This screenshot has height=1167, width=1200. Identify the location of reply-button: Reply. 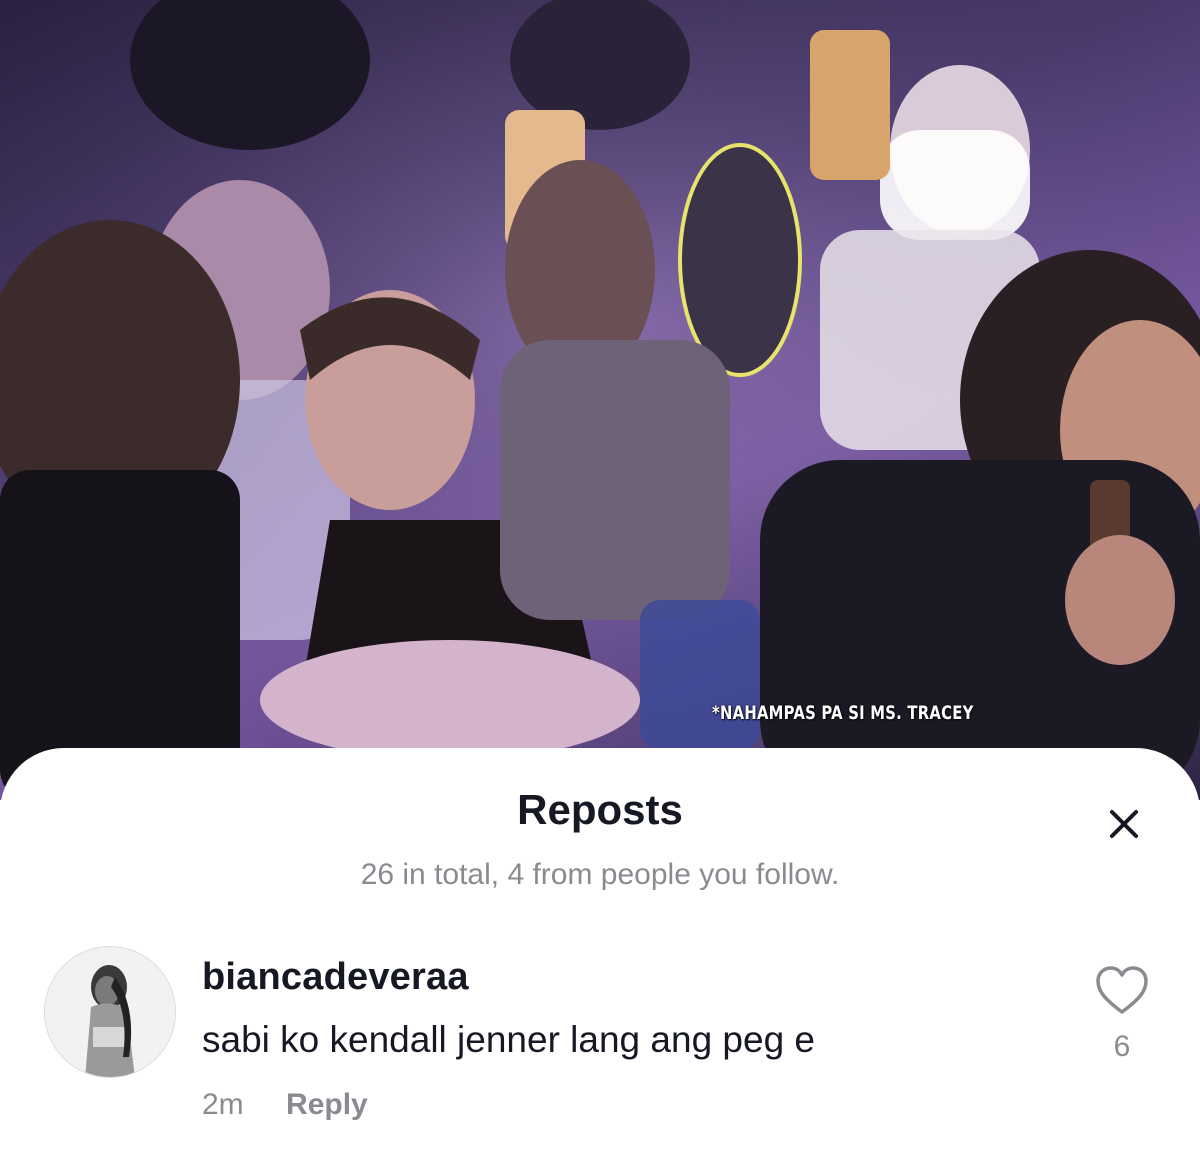
(327, 1104).